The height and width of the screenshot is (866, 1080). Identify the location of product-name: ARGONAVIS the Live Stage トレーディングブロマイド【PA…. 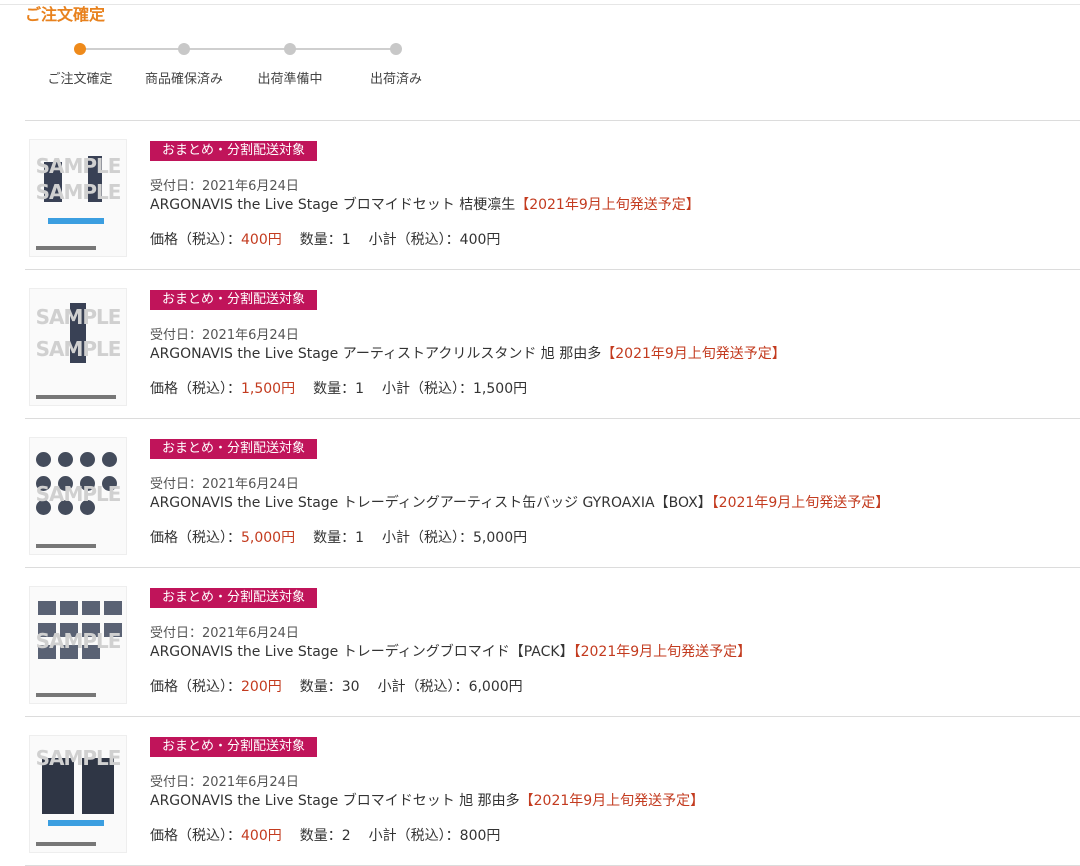
(450, 651).